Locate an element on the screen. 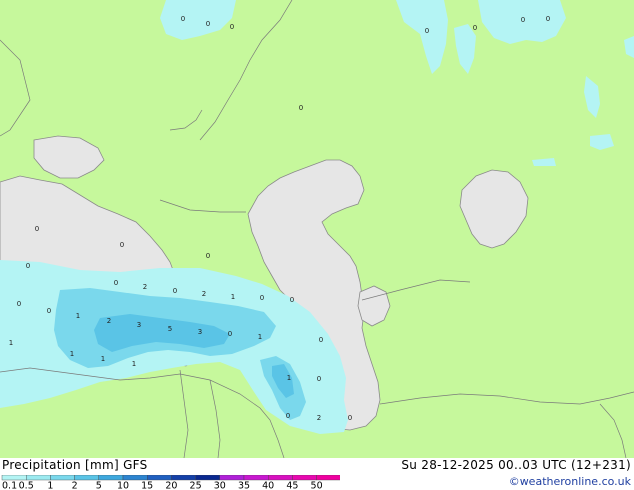 The height and width of the screenshot is (490, 634). legend-label: 1 is located at coordinates (50, 485).